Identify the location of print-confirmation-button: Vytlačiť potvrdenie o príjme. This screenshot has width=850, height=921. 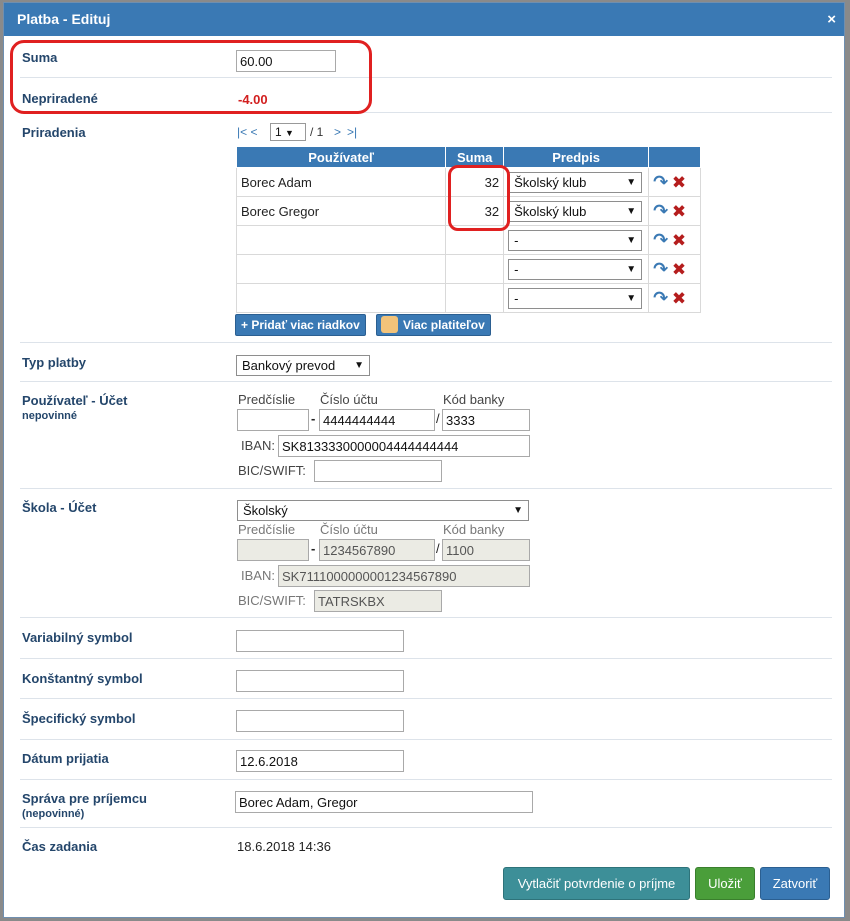
(596, 883).